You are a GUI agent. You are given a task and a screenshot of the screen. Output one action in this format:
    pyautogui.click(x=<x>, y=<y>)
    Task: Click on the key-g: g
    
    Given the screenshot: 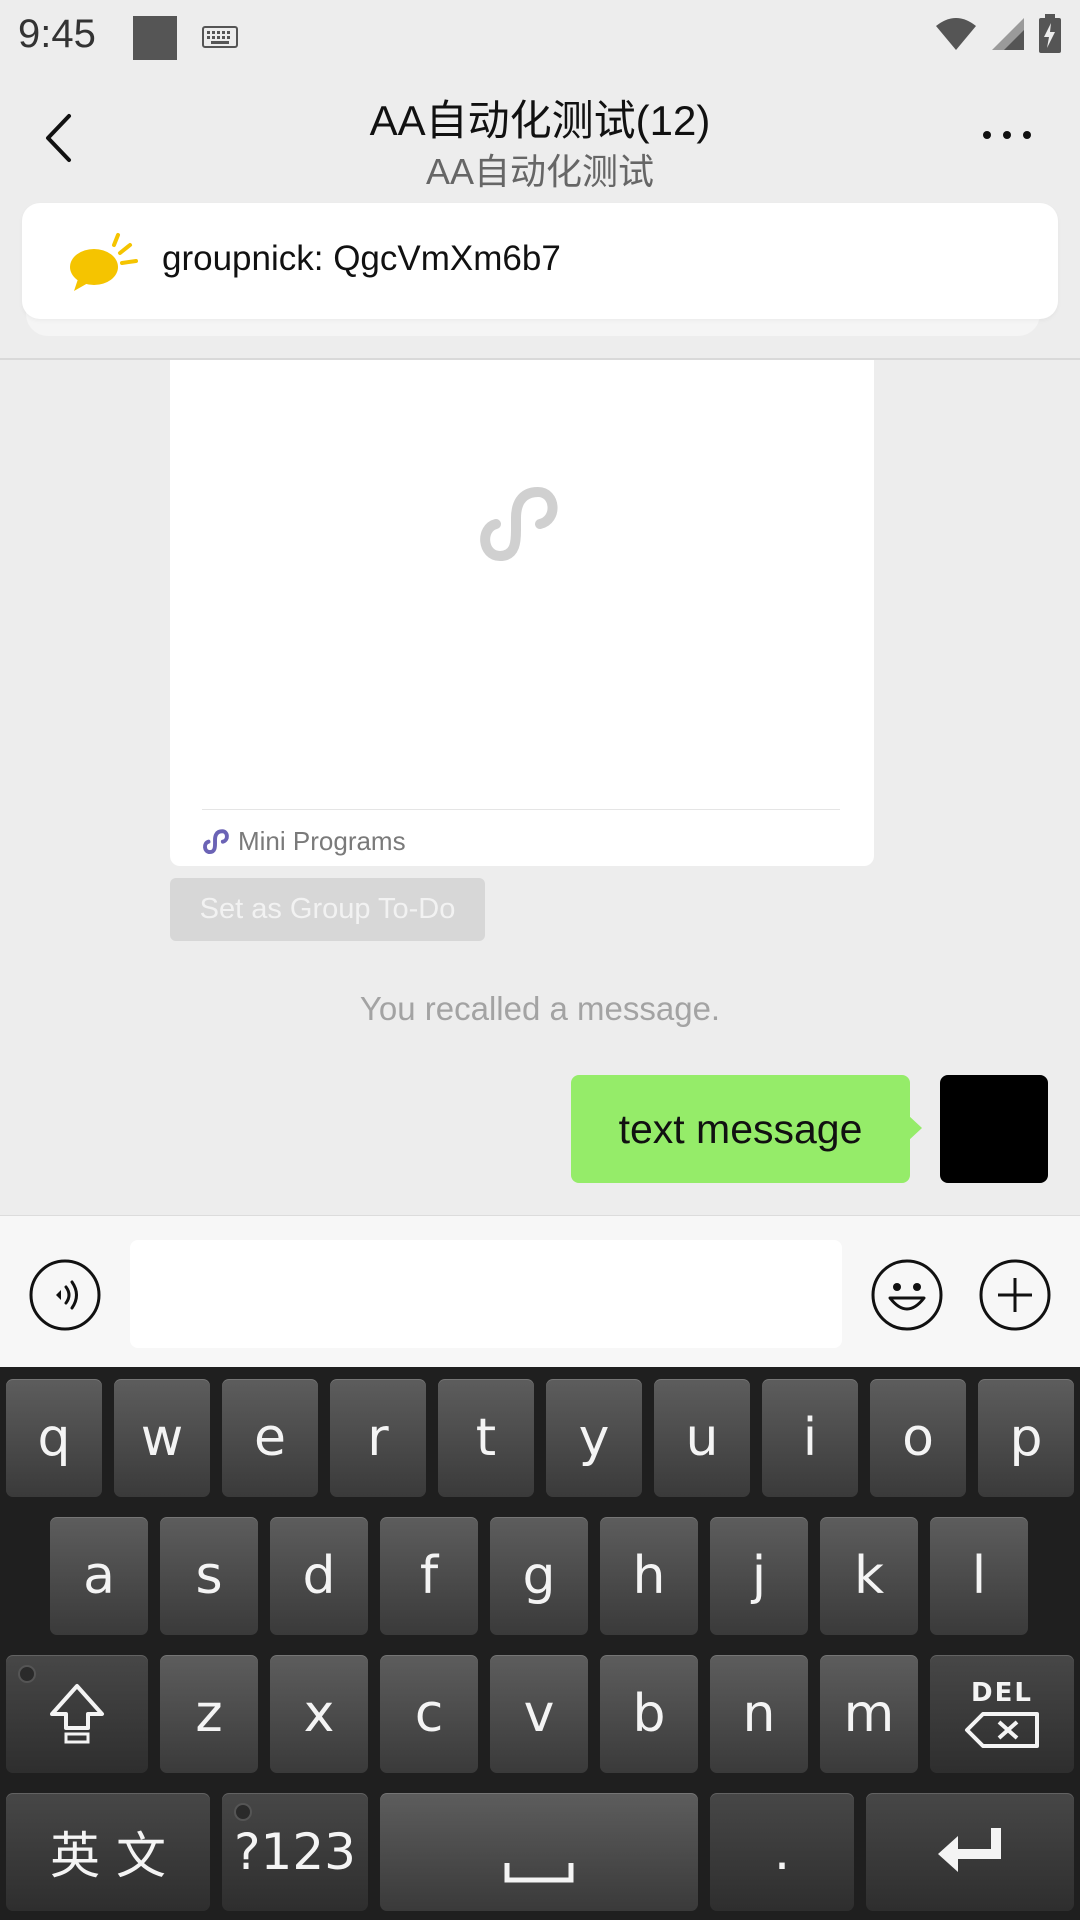 What is the action you would take?
    pyautogui.click(x=539, y=1576)
    